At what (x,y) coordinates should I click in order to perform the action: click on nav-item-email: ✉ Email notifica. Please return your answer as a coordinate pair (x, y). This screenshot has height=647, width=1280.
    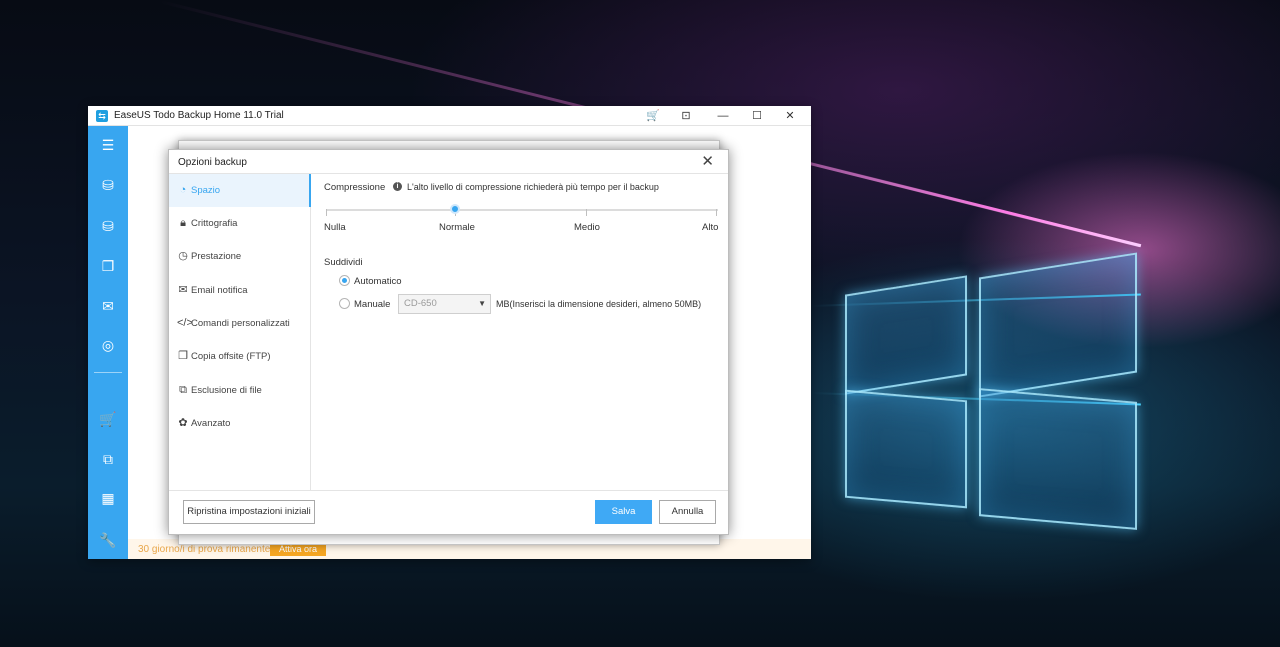
    Looking at the image, I should click on (240, 290).